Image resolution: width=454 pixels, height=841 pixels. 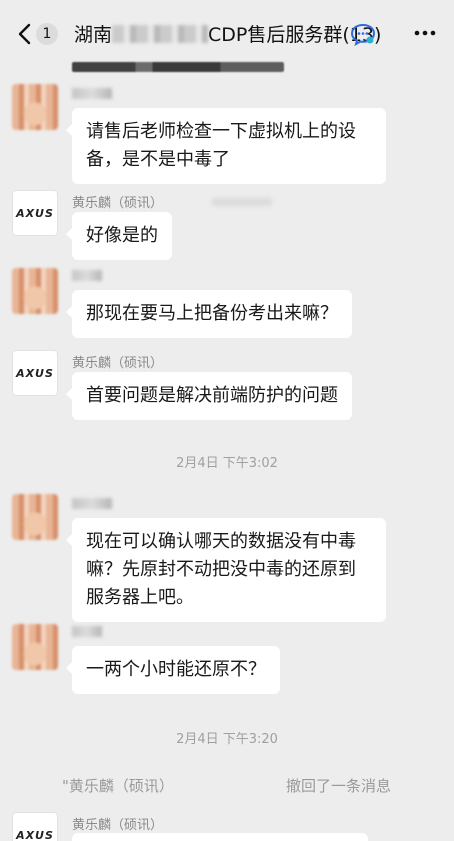 What do you see at coordinates (176, 669) in the screenshot?
I see `message-text: 一两个小时能还原不？` at bounding box center [176, 669].